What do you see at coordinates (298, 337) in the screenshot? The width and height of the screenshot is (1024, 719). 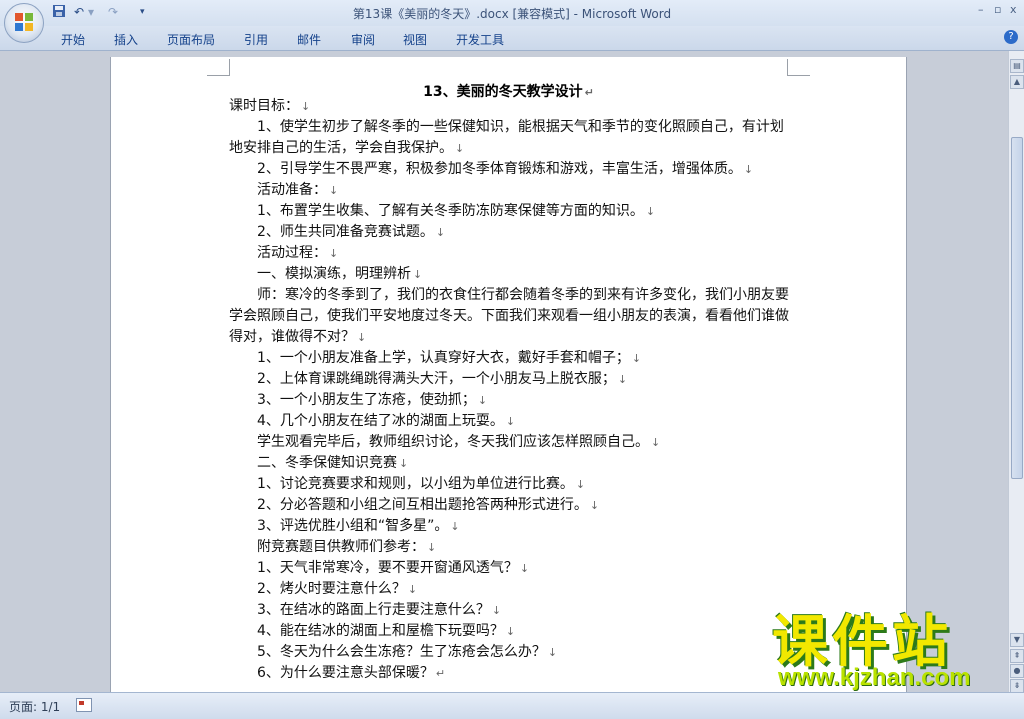 I see `doc-line: 得对，谁做得不对？ ↓` at bounding box center [298, 337].